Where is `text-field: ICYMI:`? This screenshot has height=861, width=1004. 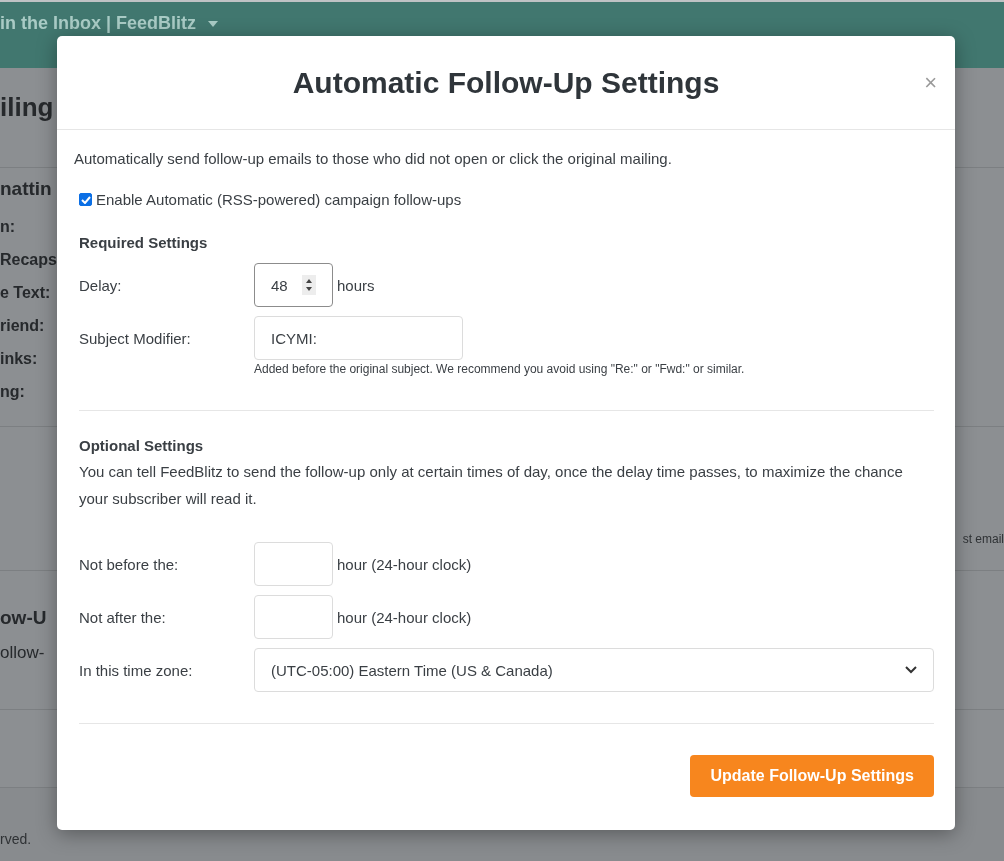 text-field: ICYMI: is located at coordinates (358, 338).